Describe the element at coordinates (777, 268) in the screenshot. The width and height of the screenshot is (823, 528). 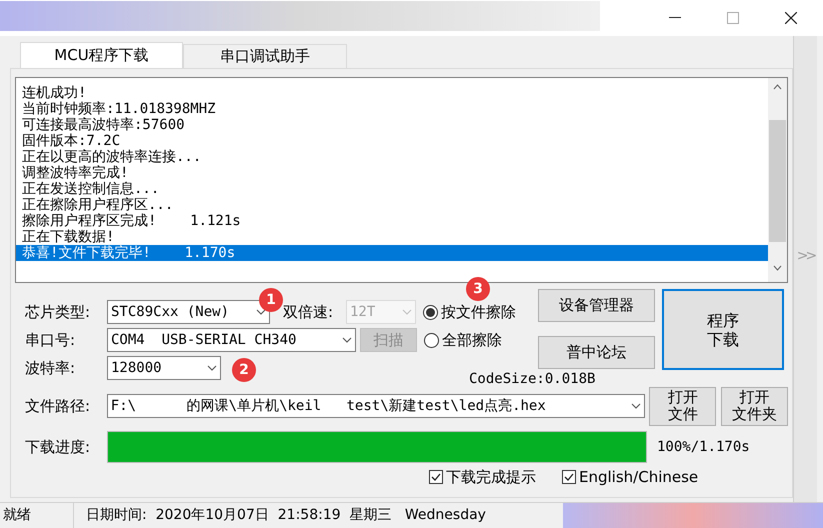
I see `scroll-down-icon` at that location.